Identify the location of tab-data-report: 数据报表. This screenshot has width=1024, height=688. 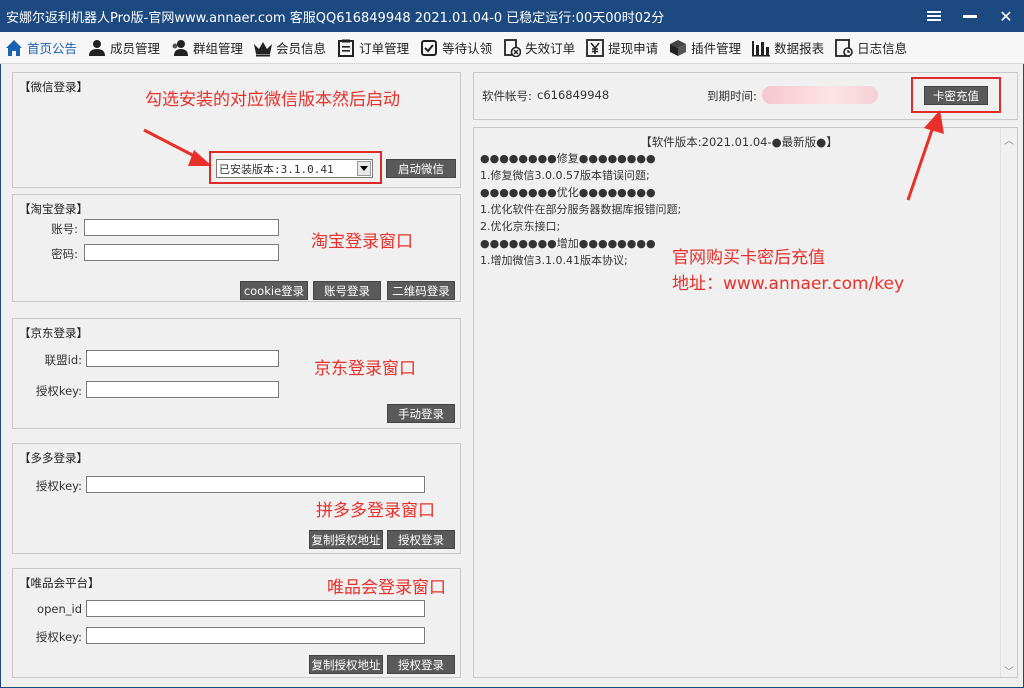
(788, 48).